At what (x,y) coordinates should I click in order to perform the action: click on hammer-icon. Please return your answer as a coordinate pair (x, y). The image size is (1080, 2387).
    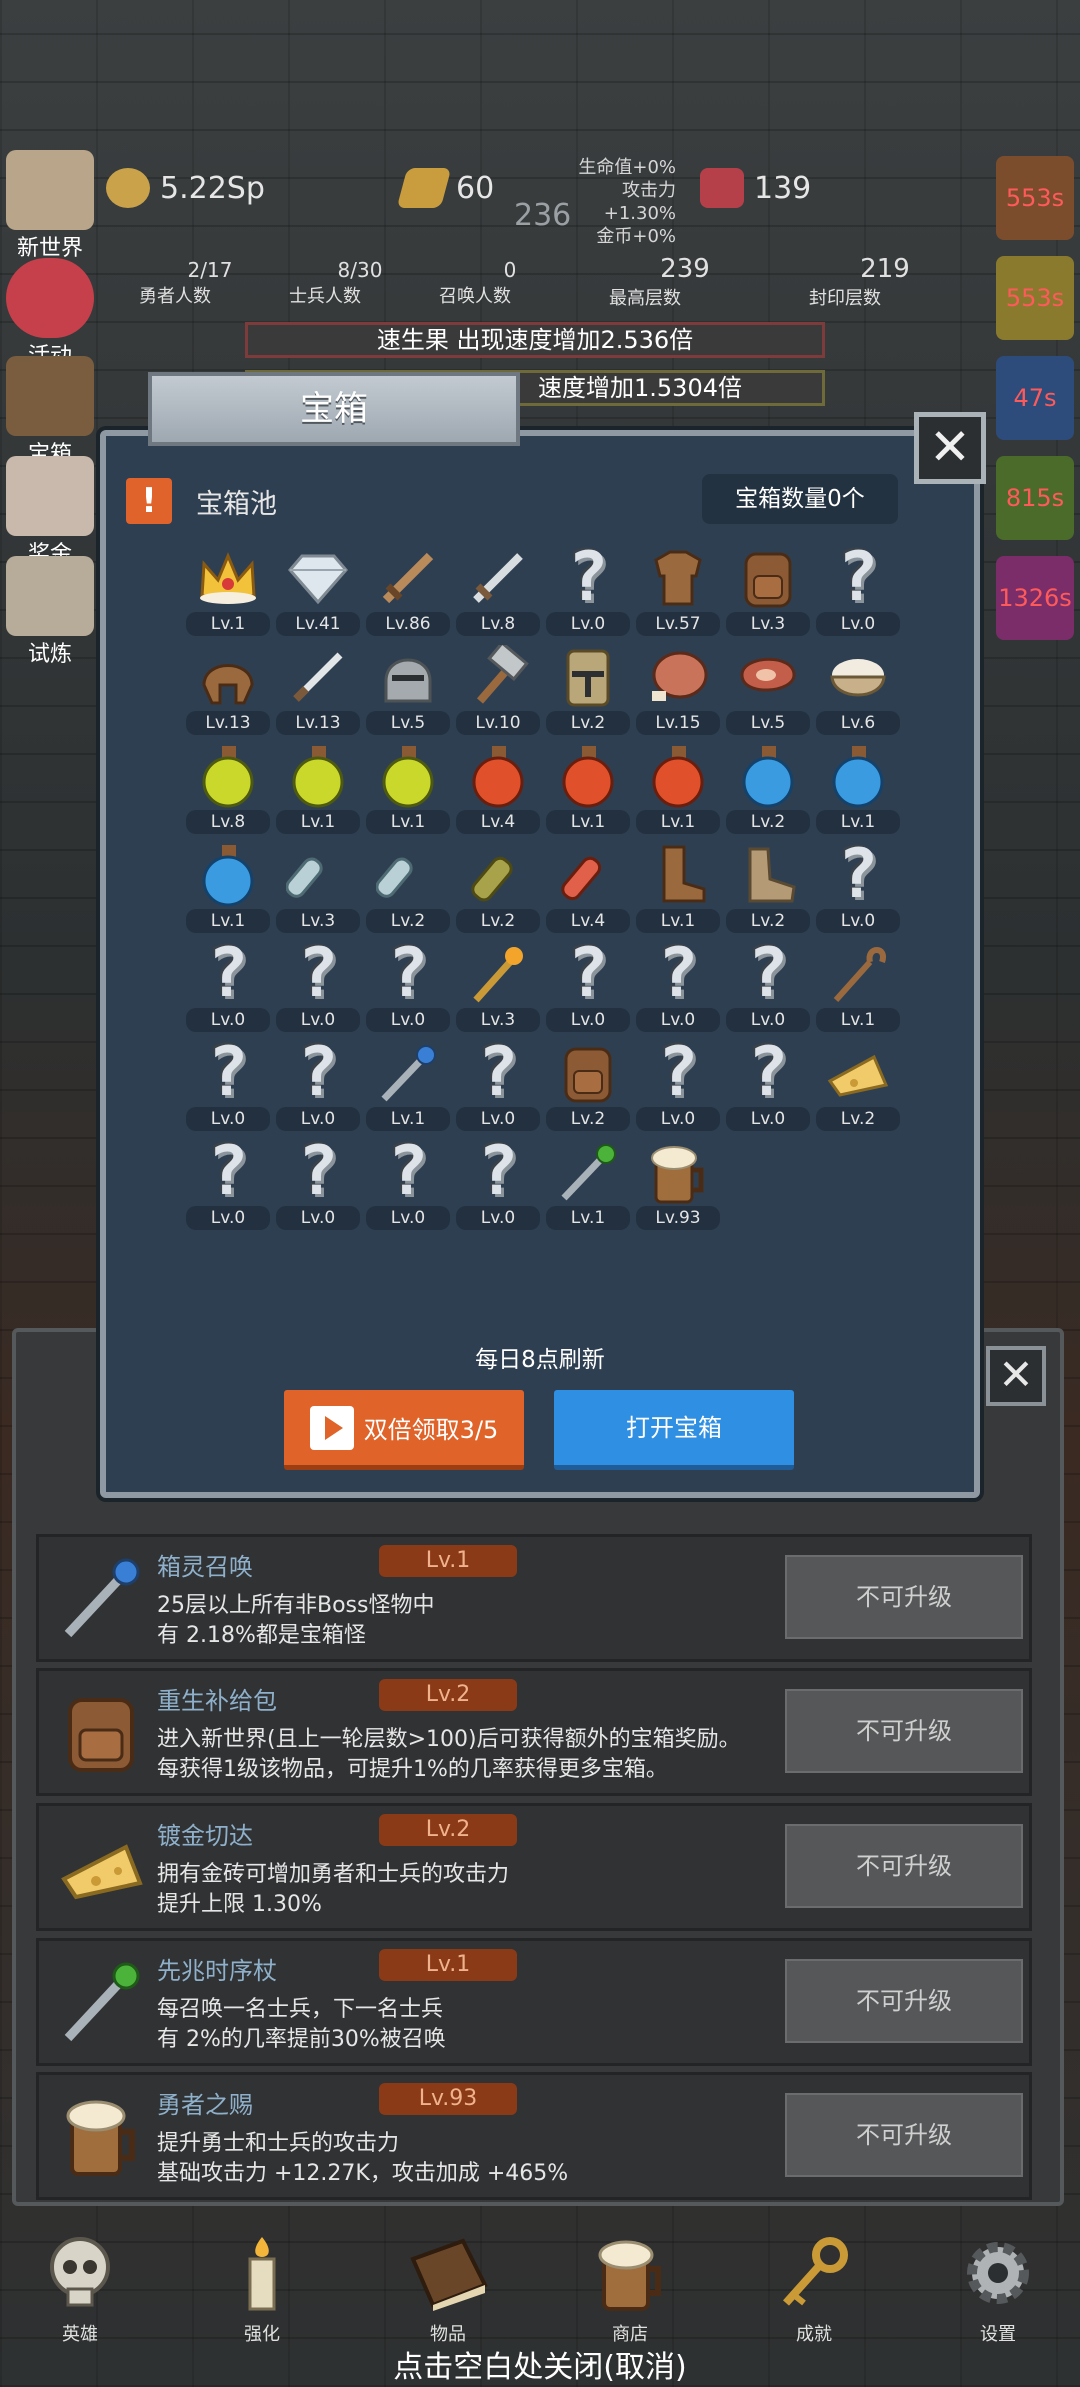
    Looking at the image, I should click on (498, 677).